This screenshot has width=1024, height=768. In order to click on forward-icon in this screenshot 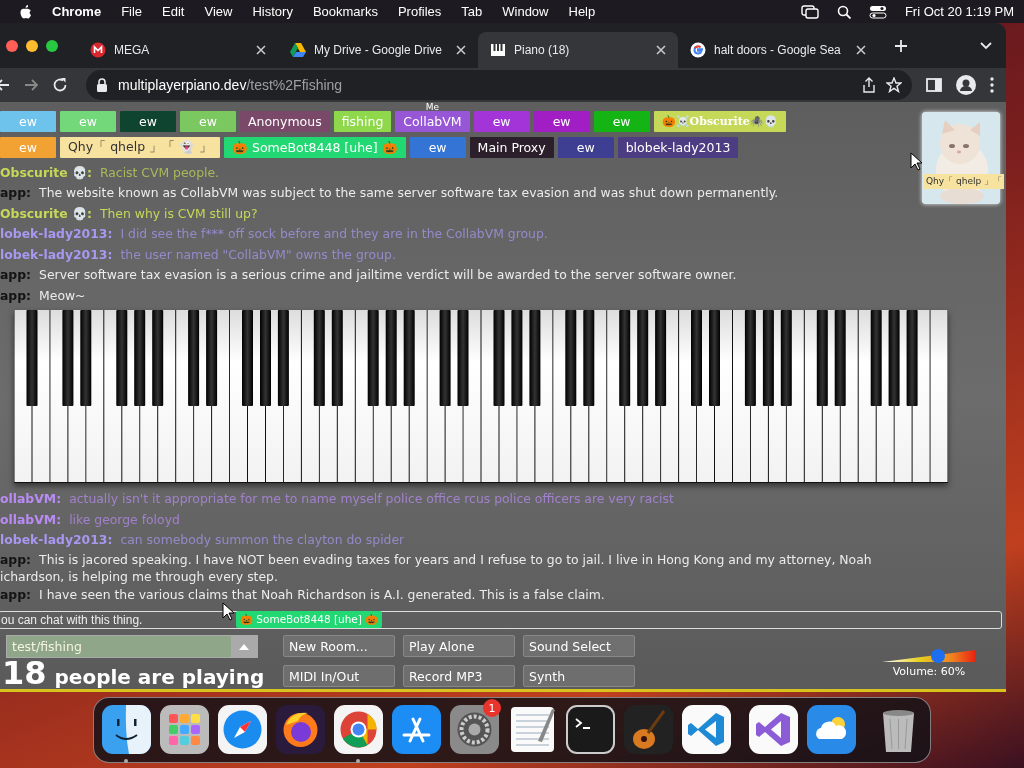, I will do `click(31, 84)`.